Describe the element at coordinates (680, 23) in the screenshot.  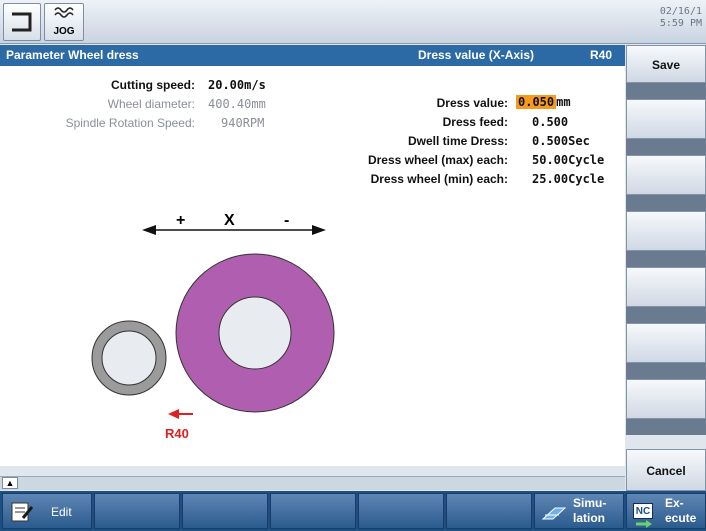
I see `time-text: 5:59 PM` at that location.